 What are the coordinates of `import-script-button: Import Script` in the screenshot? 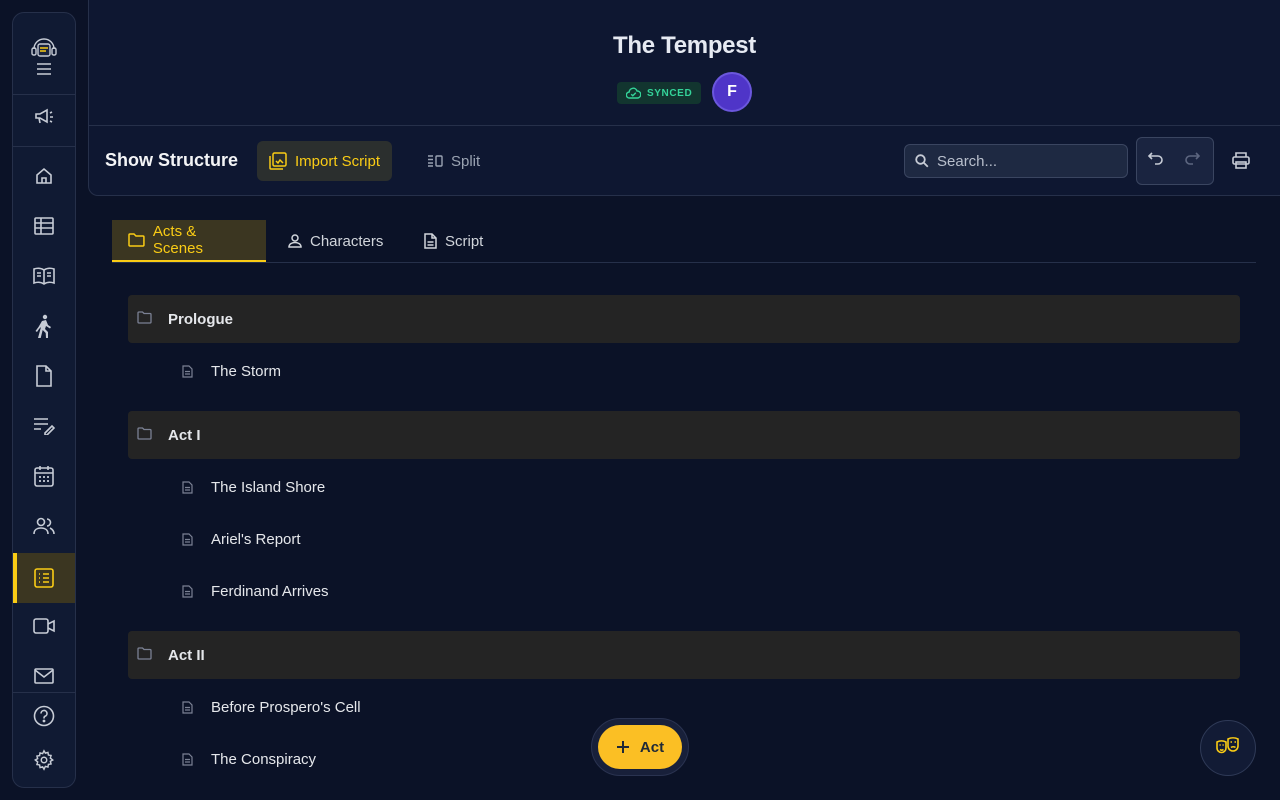 It's located at (325, 161).